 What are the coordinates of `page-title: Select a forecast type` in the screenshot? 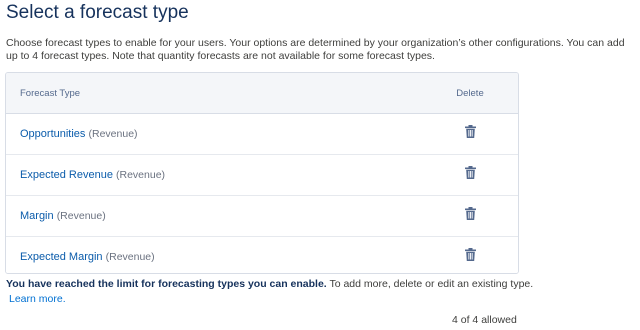 It's located at (97, 12).